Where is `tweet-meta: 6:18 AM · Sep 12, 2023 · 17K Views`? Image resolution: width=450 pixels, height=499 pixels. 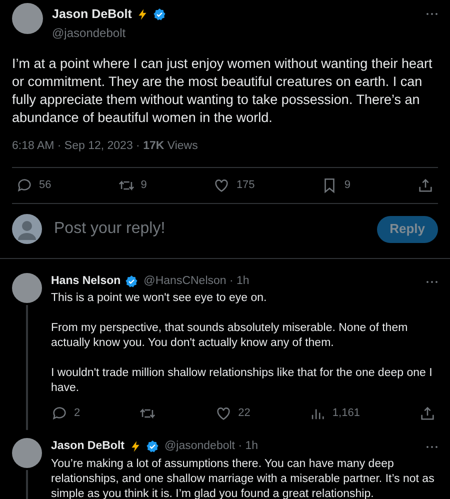 tweet-meta: 6:18 AM · Sep 12, 2023 · 17K Views is located at coordinates (105, 146).